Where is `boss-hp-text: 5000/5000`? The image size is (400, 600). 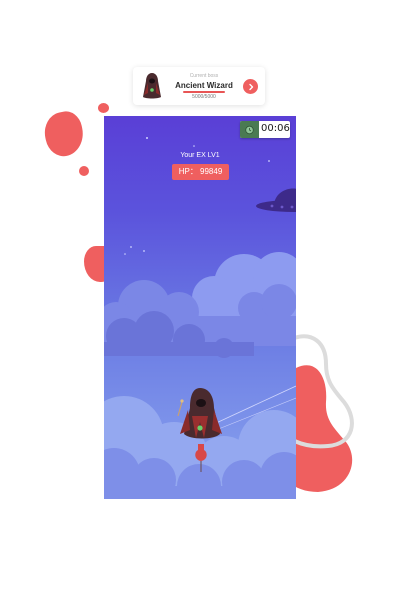 boss-hp-text: 5000/5000 is located at coordinates (204, 97).